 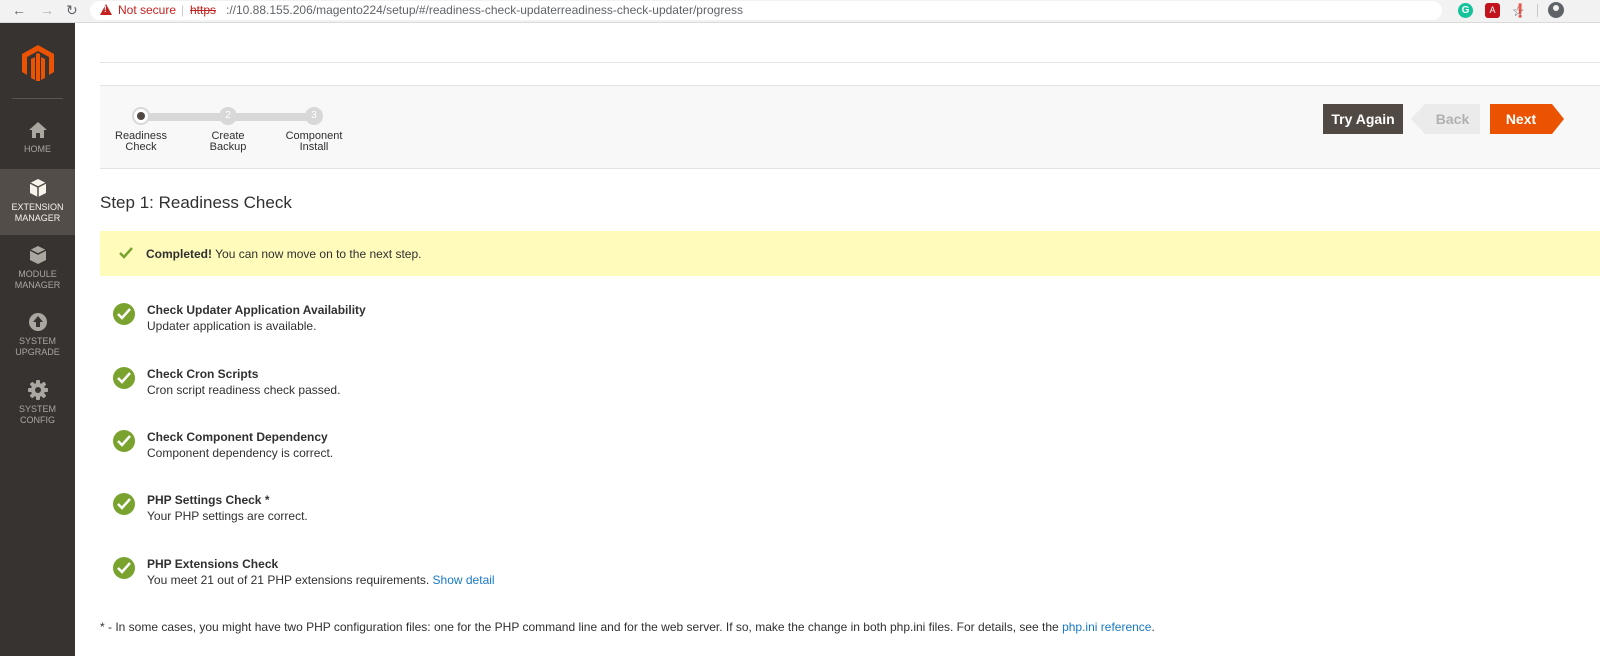 What do you see at coordinates (464, 580) in the screenshot?
I see `show-detail-link: Show detail` at bounding box center [464, 580].